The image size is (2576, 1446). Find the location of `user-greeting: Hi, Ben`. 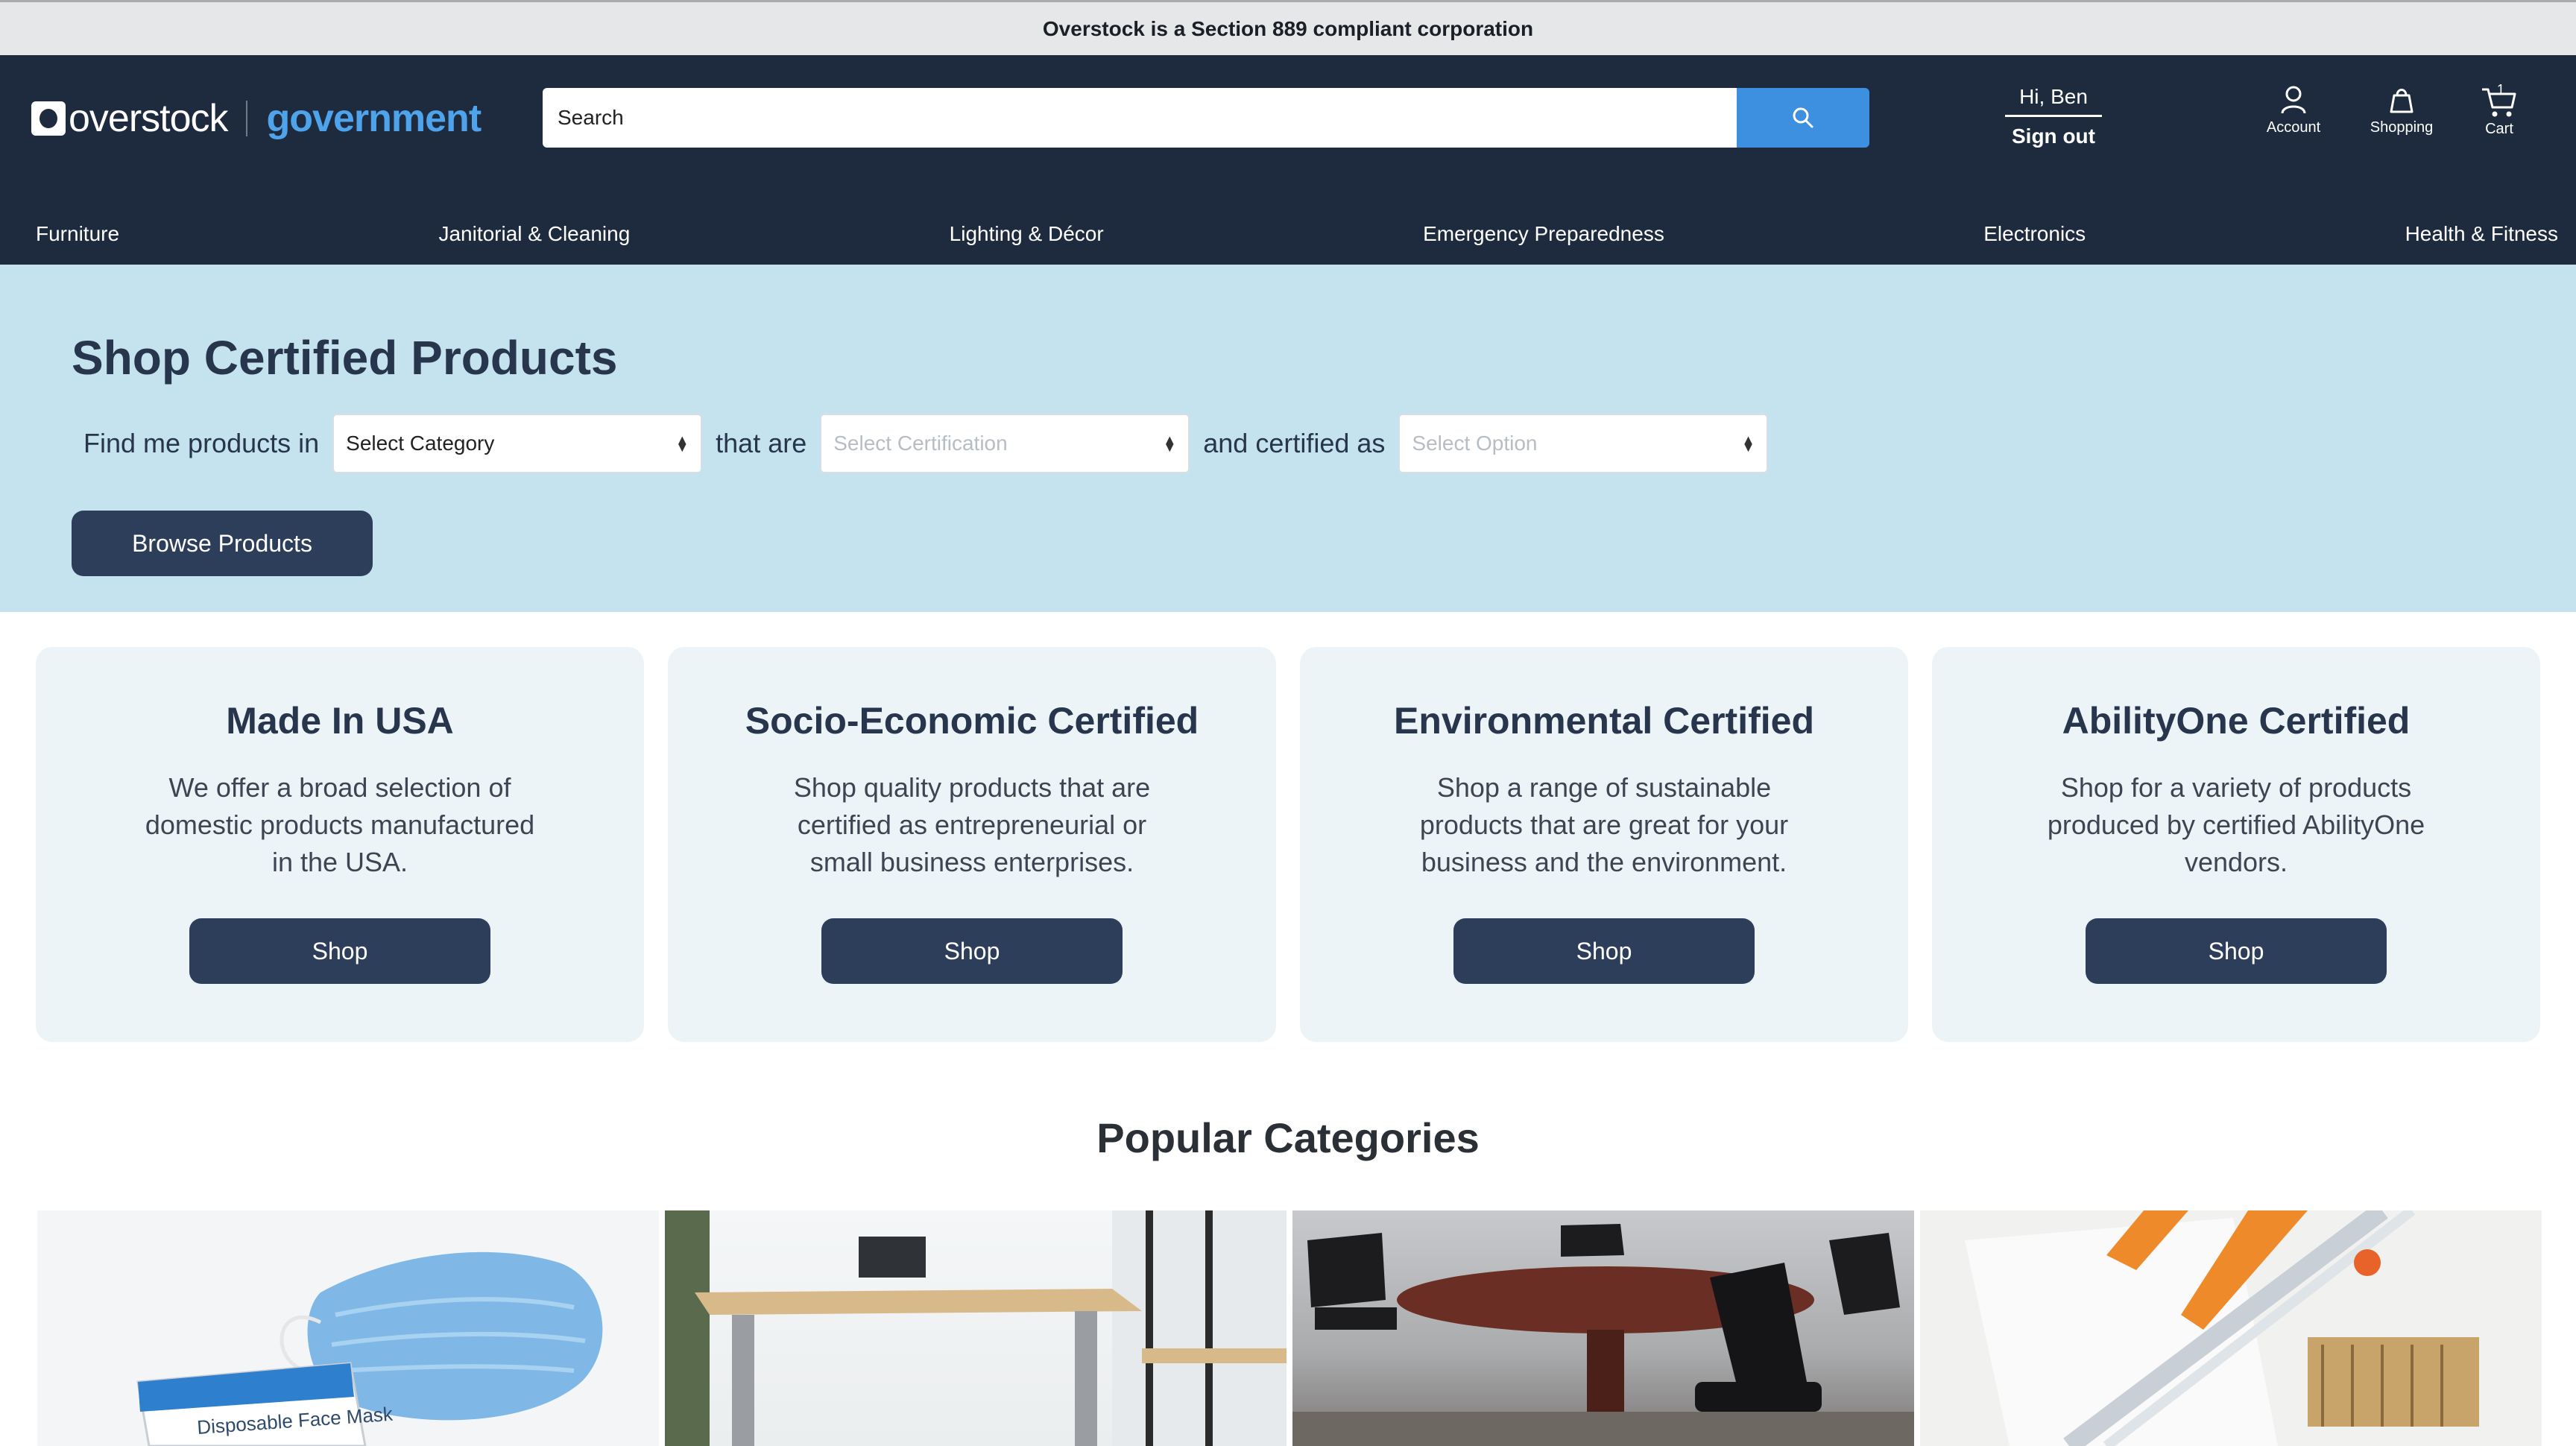

user-greeting: Hi, Ben is located at coordinates (2053, 101).